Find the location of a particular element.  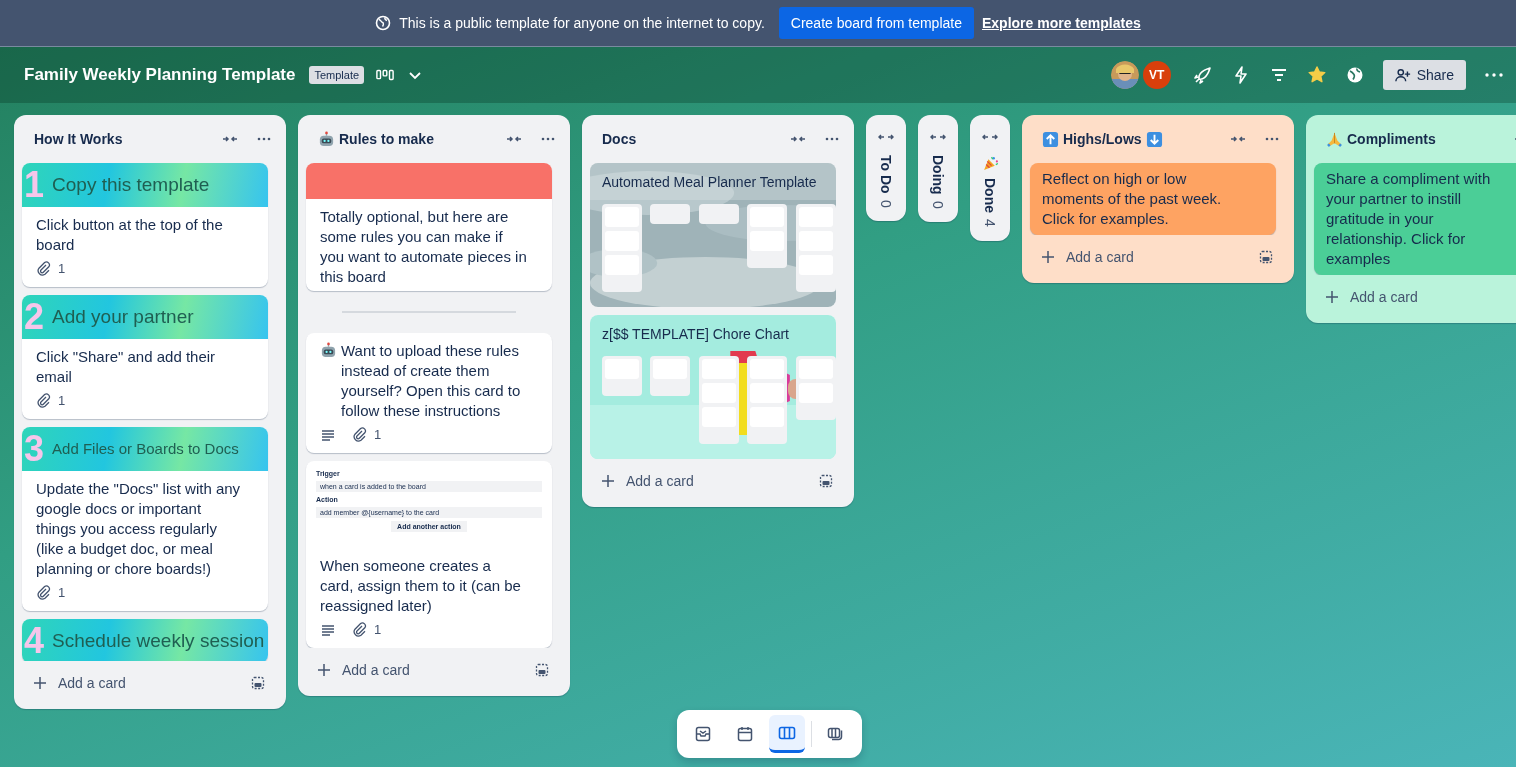

card: 2 Add your partner Click "Share" and add their email 1 is located at coordinates (145, 356).